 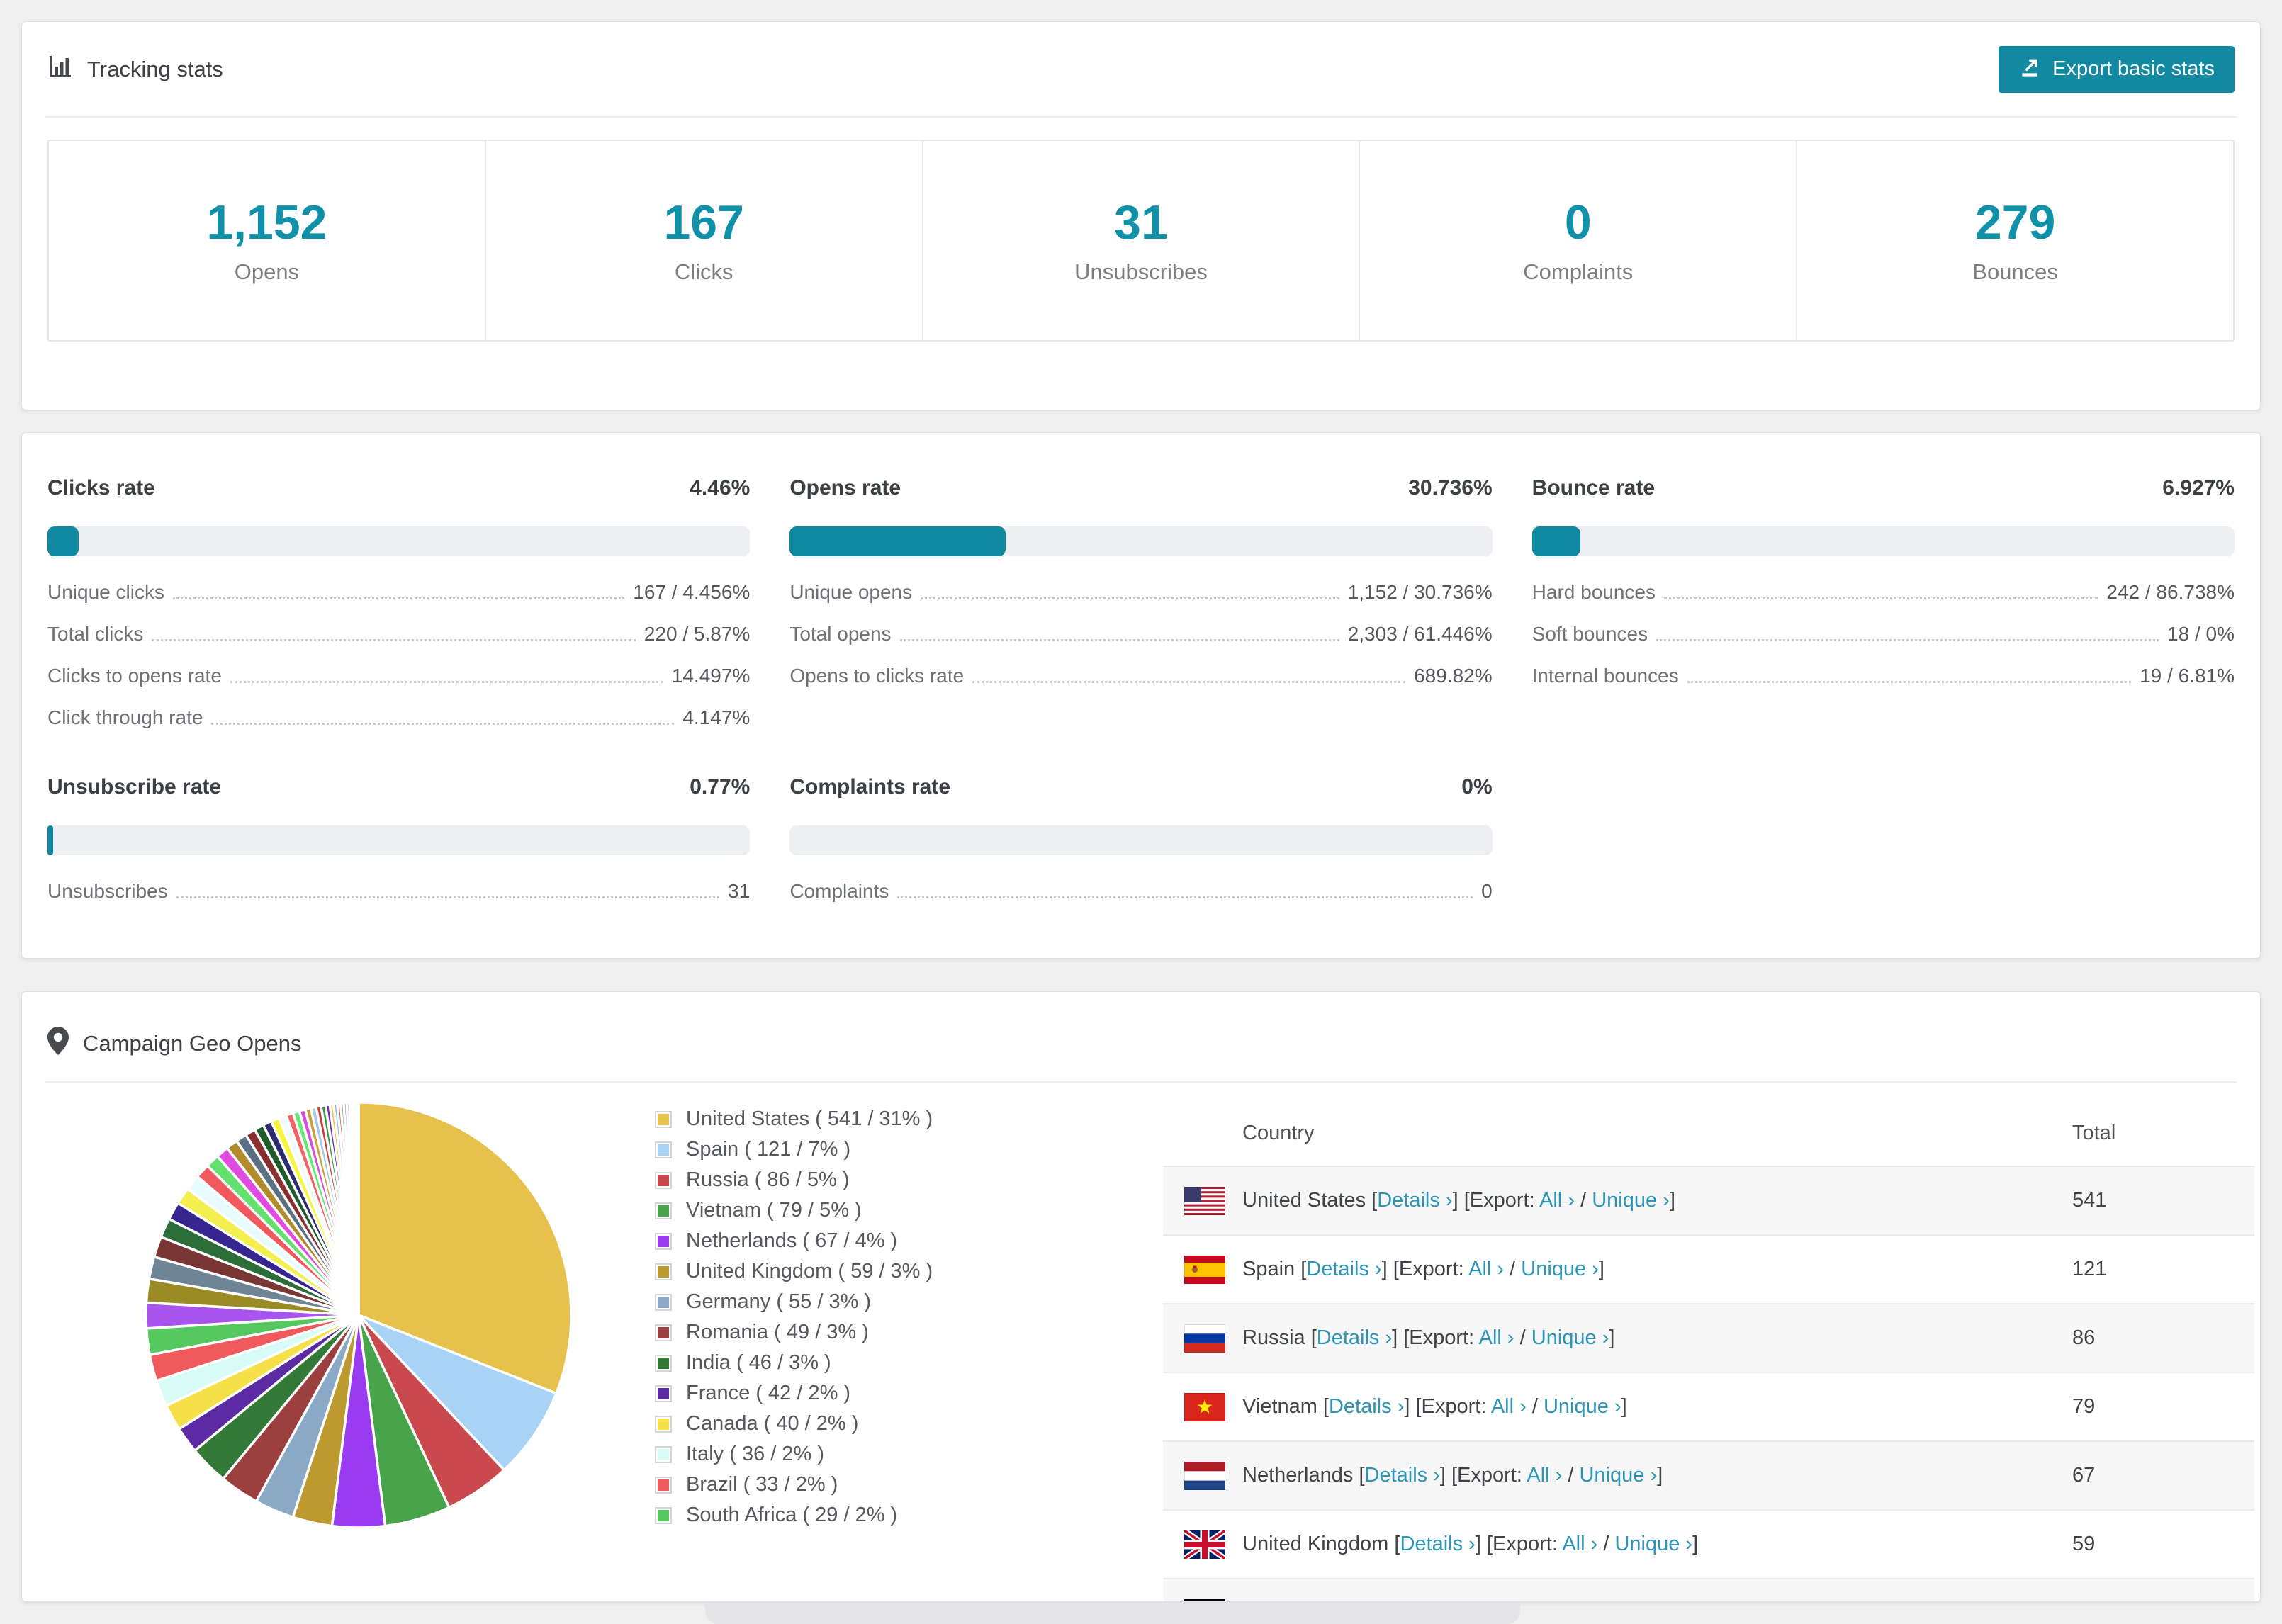 I want to click on legend-item-united-kingdom: United Kingdom ( 59 / 3% ), so click(x=794, y=1271).